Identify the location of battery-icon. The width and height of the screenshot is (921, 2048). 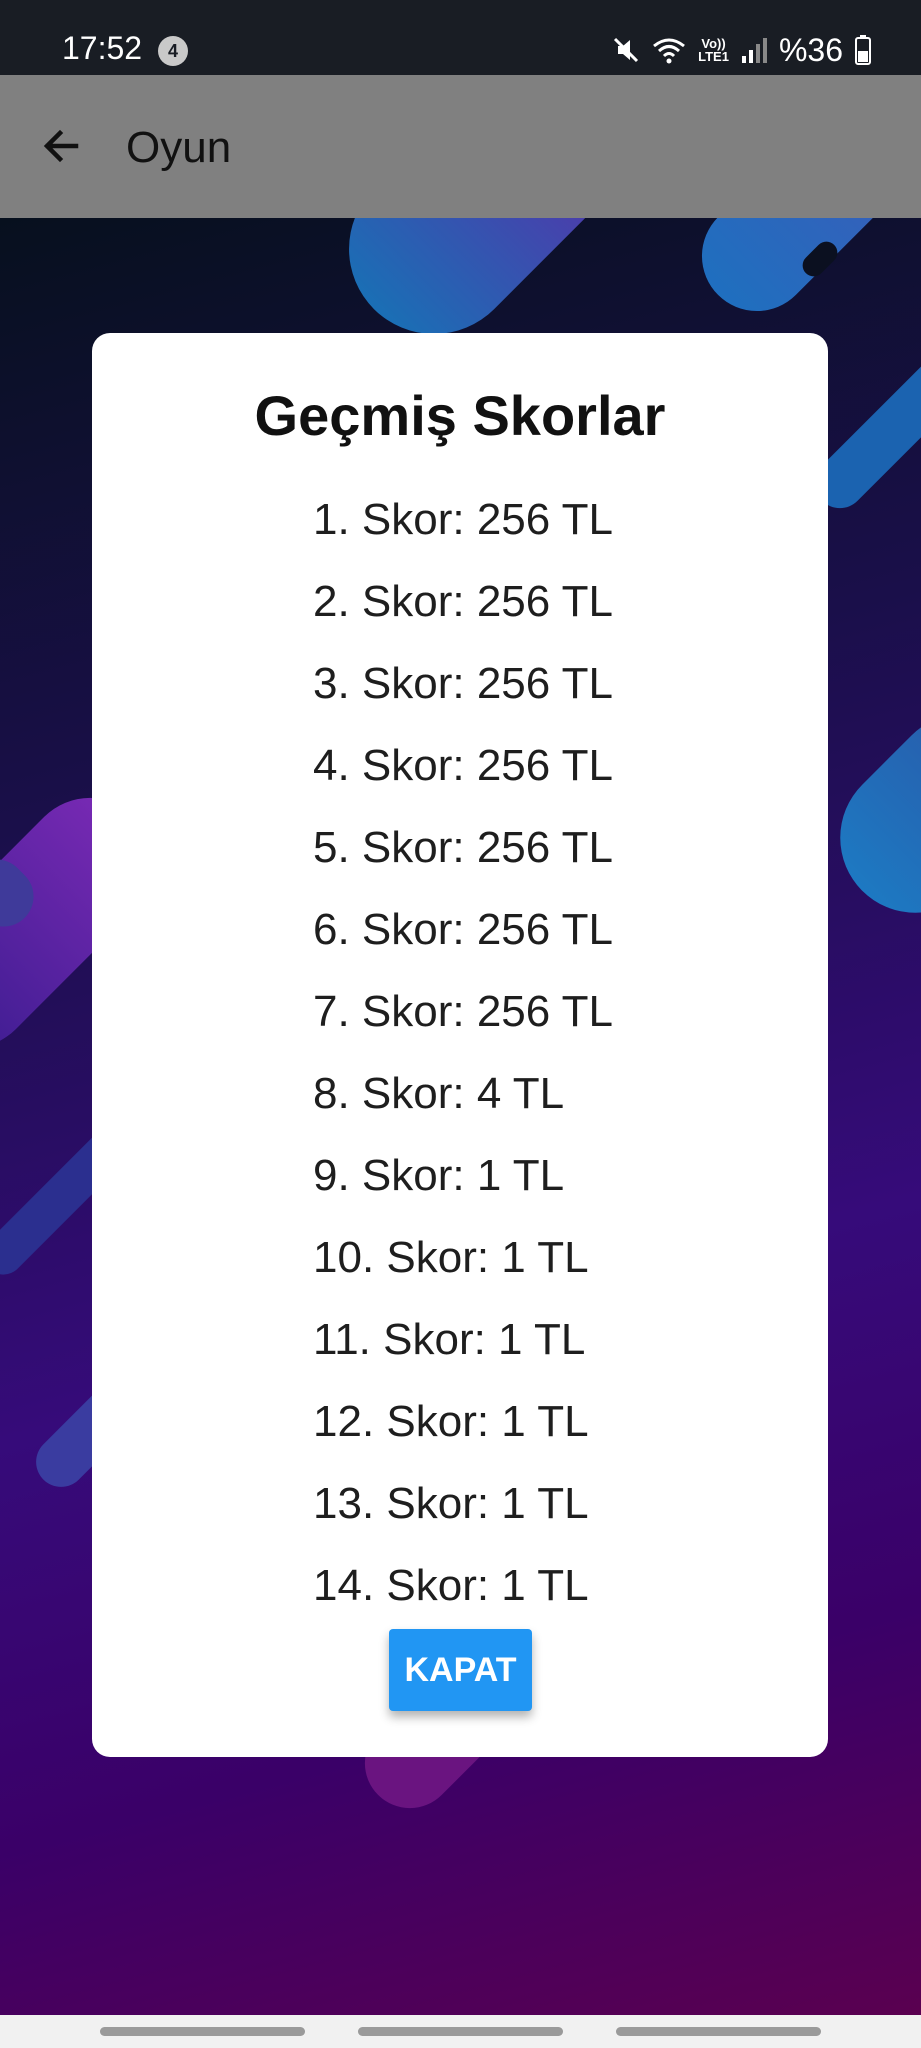
(863, 50).